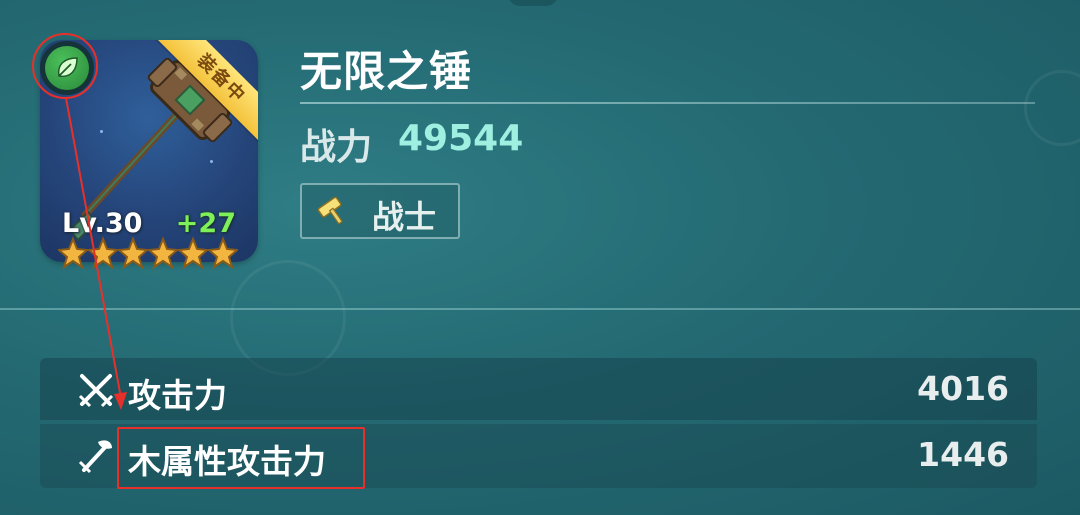 This screenshot has height=515, width=1080. What do you see at coordinates (963, 388) in the screenshot?
I see `stat-value: 4016` at bounding box center [963, 388].